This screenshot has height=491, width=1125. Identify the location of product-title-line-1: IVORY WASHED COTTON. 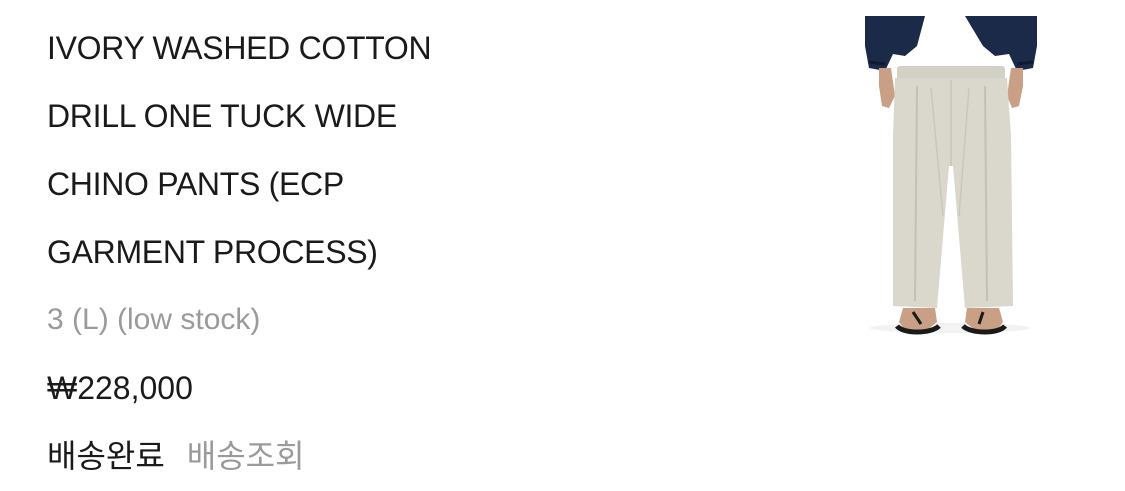
(307, 48).